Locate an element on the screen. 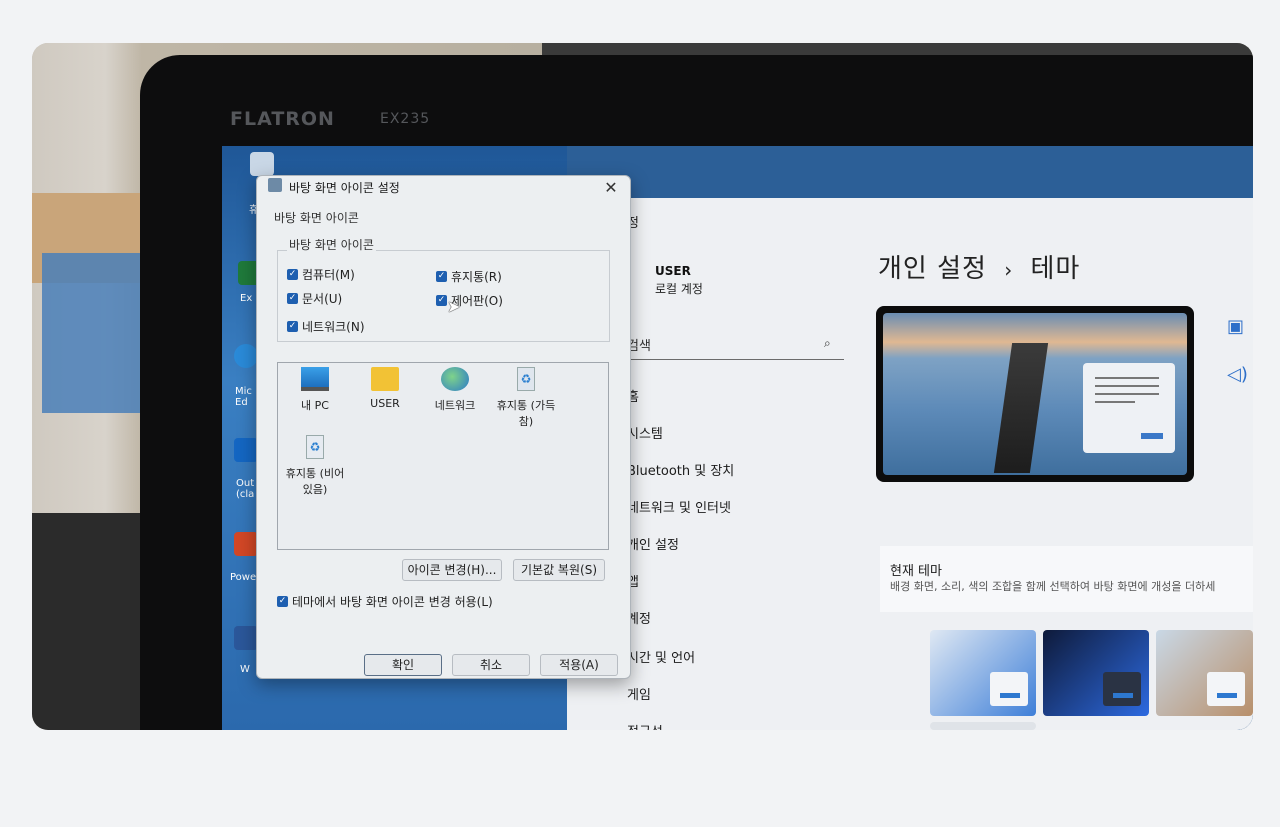 The image size is (1280, 827). theme-thumb-flowers is located at coordinates (1204, 673).